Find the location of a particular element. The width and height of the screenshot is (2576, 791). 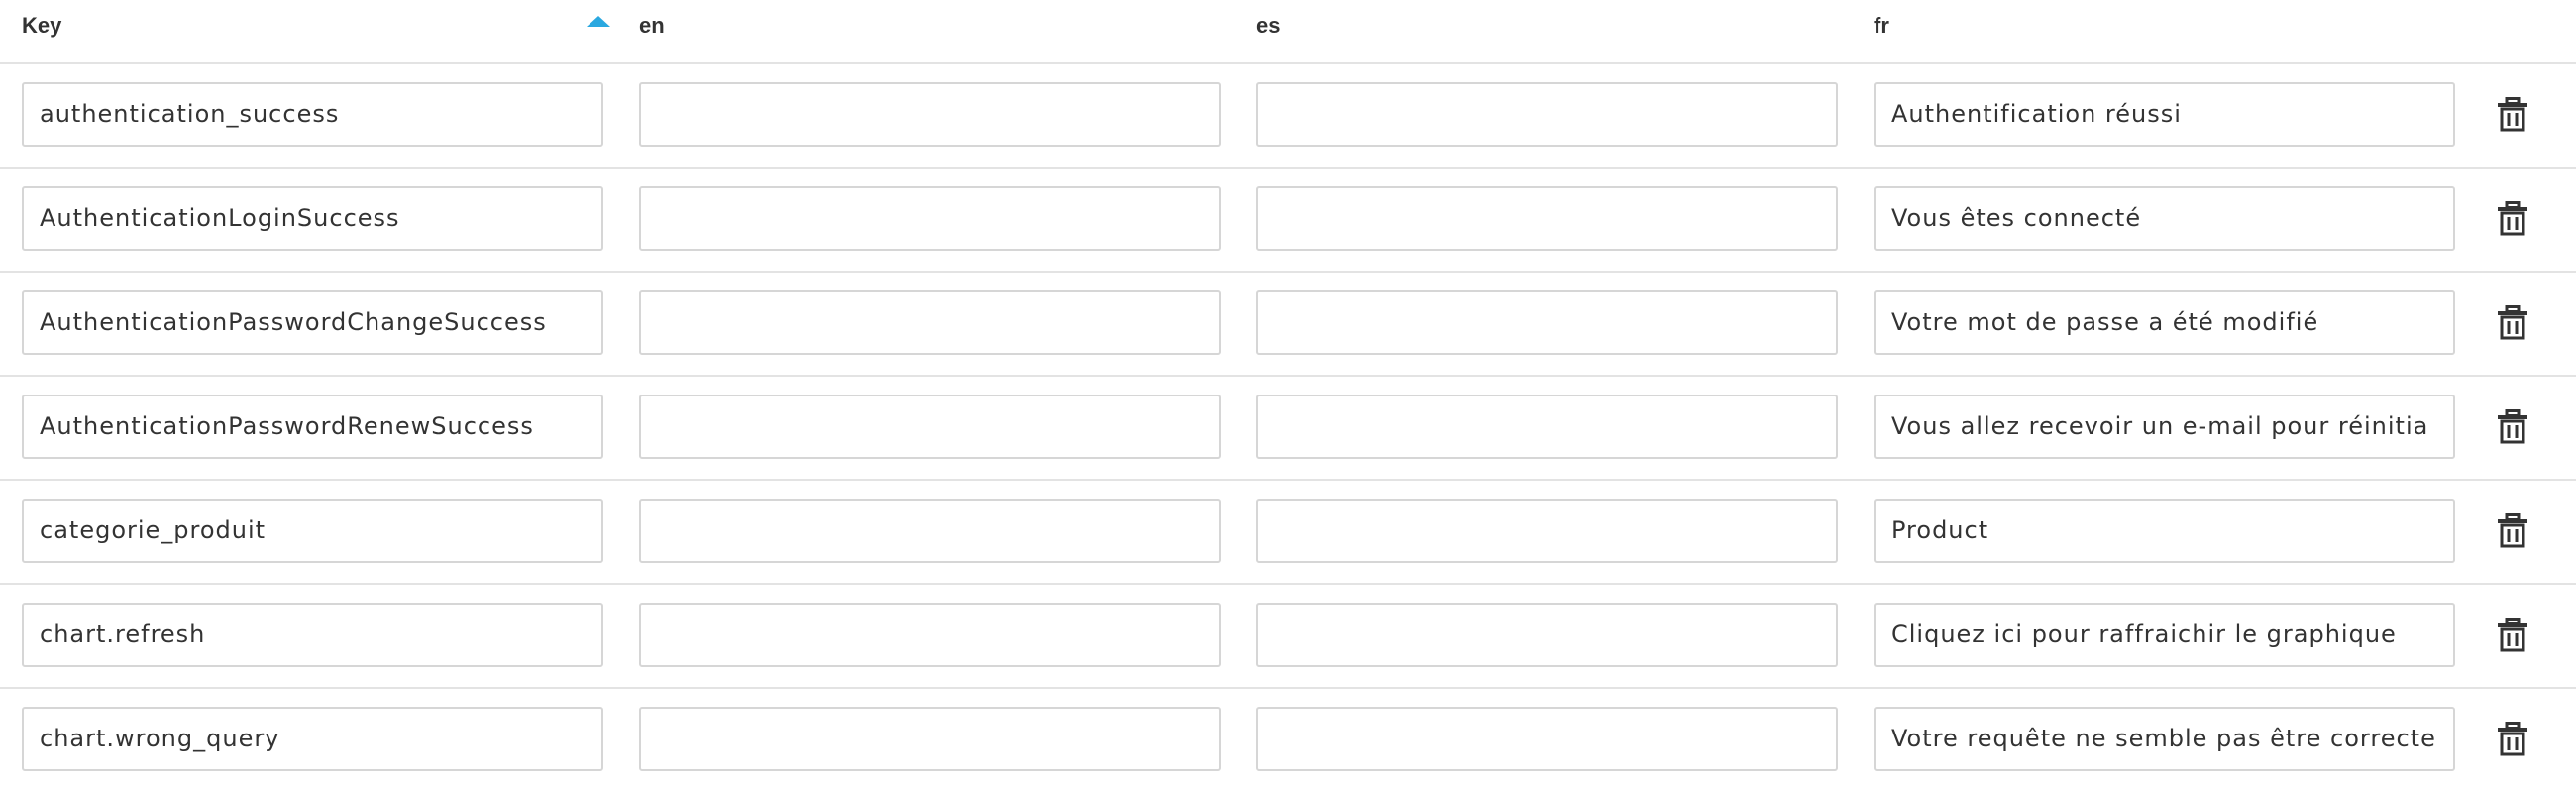

fr-input: Vous êtes connecté is located at coordinates (2164, 218).